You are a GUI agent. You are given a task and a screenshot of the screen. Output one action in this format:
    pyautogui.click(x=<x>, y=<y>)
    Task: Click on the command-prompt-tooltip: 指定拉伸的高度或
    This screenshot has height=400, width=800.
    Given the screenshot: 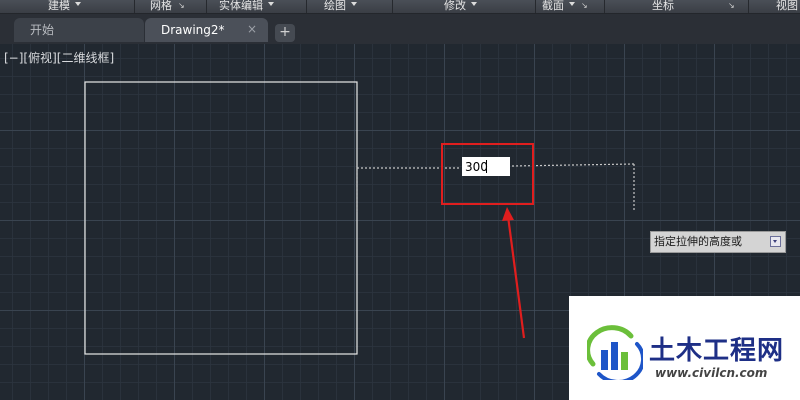 What is the action you would take?
    pyautogui.click(x=718, y=242)
    